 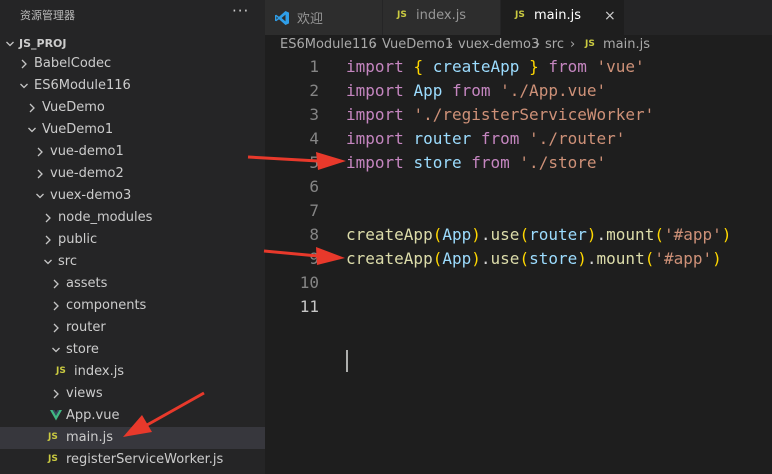 What do you see at coordinates (73, 107) in the screenshot?
I see `tree-item-label: VueDemo` at bounding box center [73, 107].